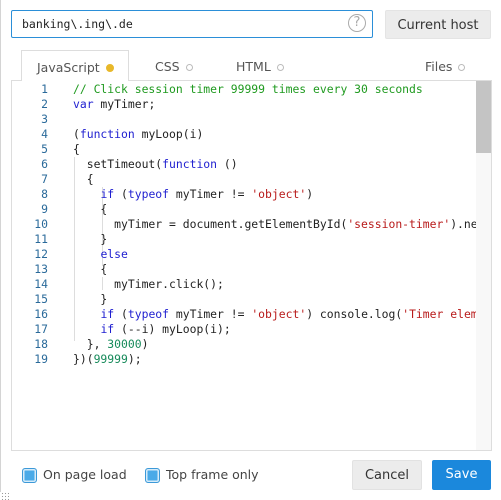  What do you see at coordinates (253, 66) in the screenshot?
I see `tab-label: HTML` at bounding box center [253, 66].